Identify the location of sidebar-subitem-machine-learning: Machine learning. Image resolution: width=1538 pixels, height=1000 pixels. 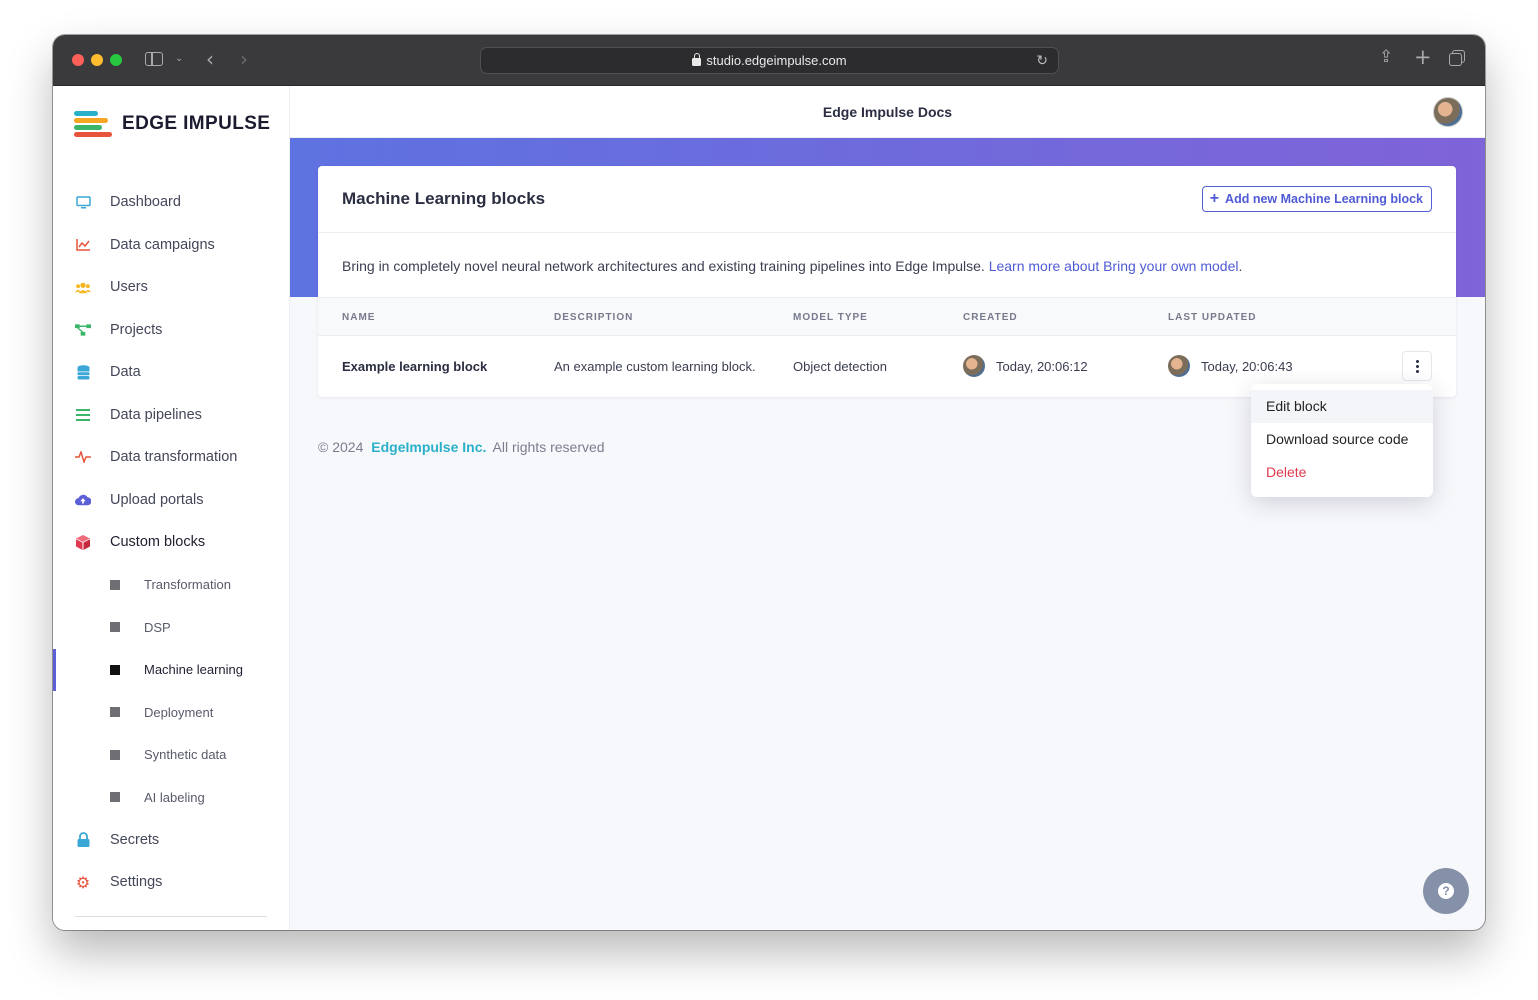
(171, 670).